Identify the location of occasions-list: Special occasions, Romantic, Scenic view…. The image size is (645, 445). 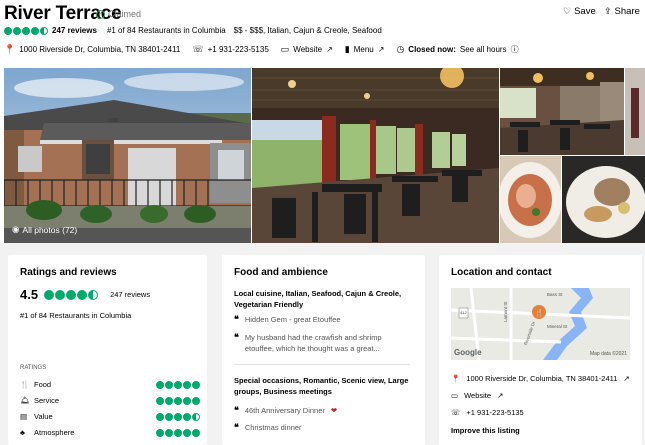
(321, 386).